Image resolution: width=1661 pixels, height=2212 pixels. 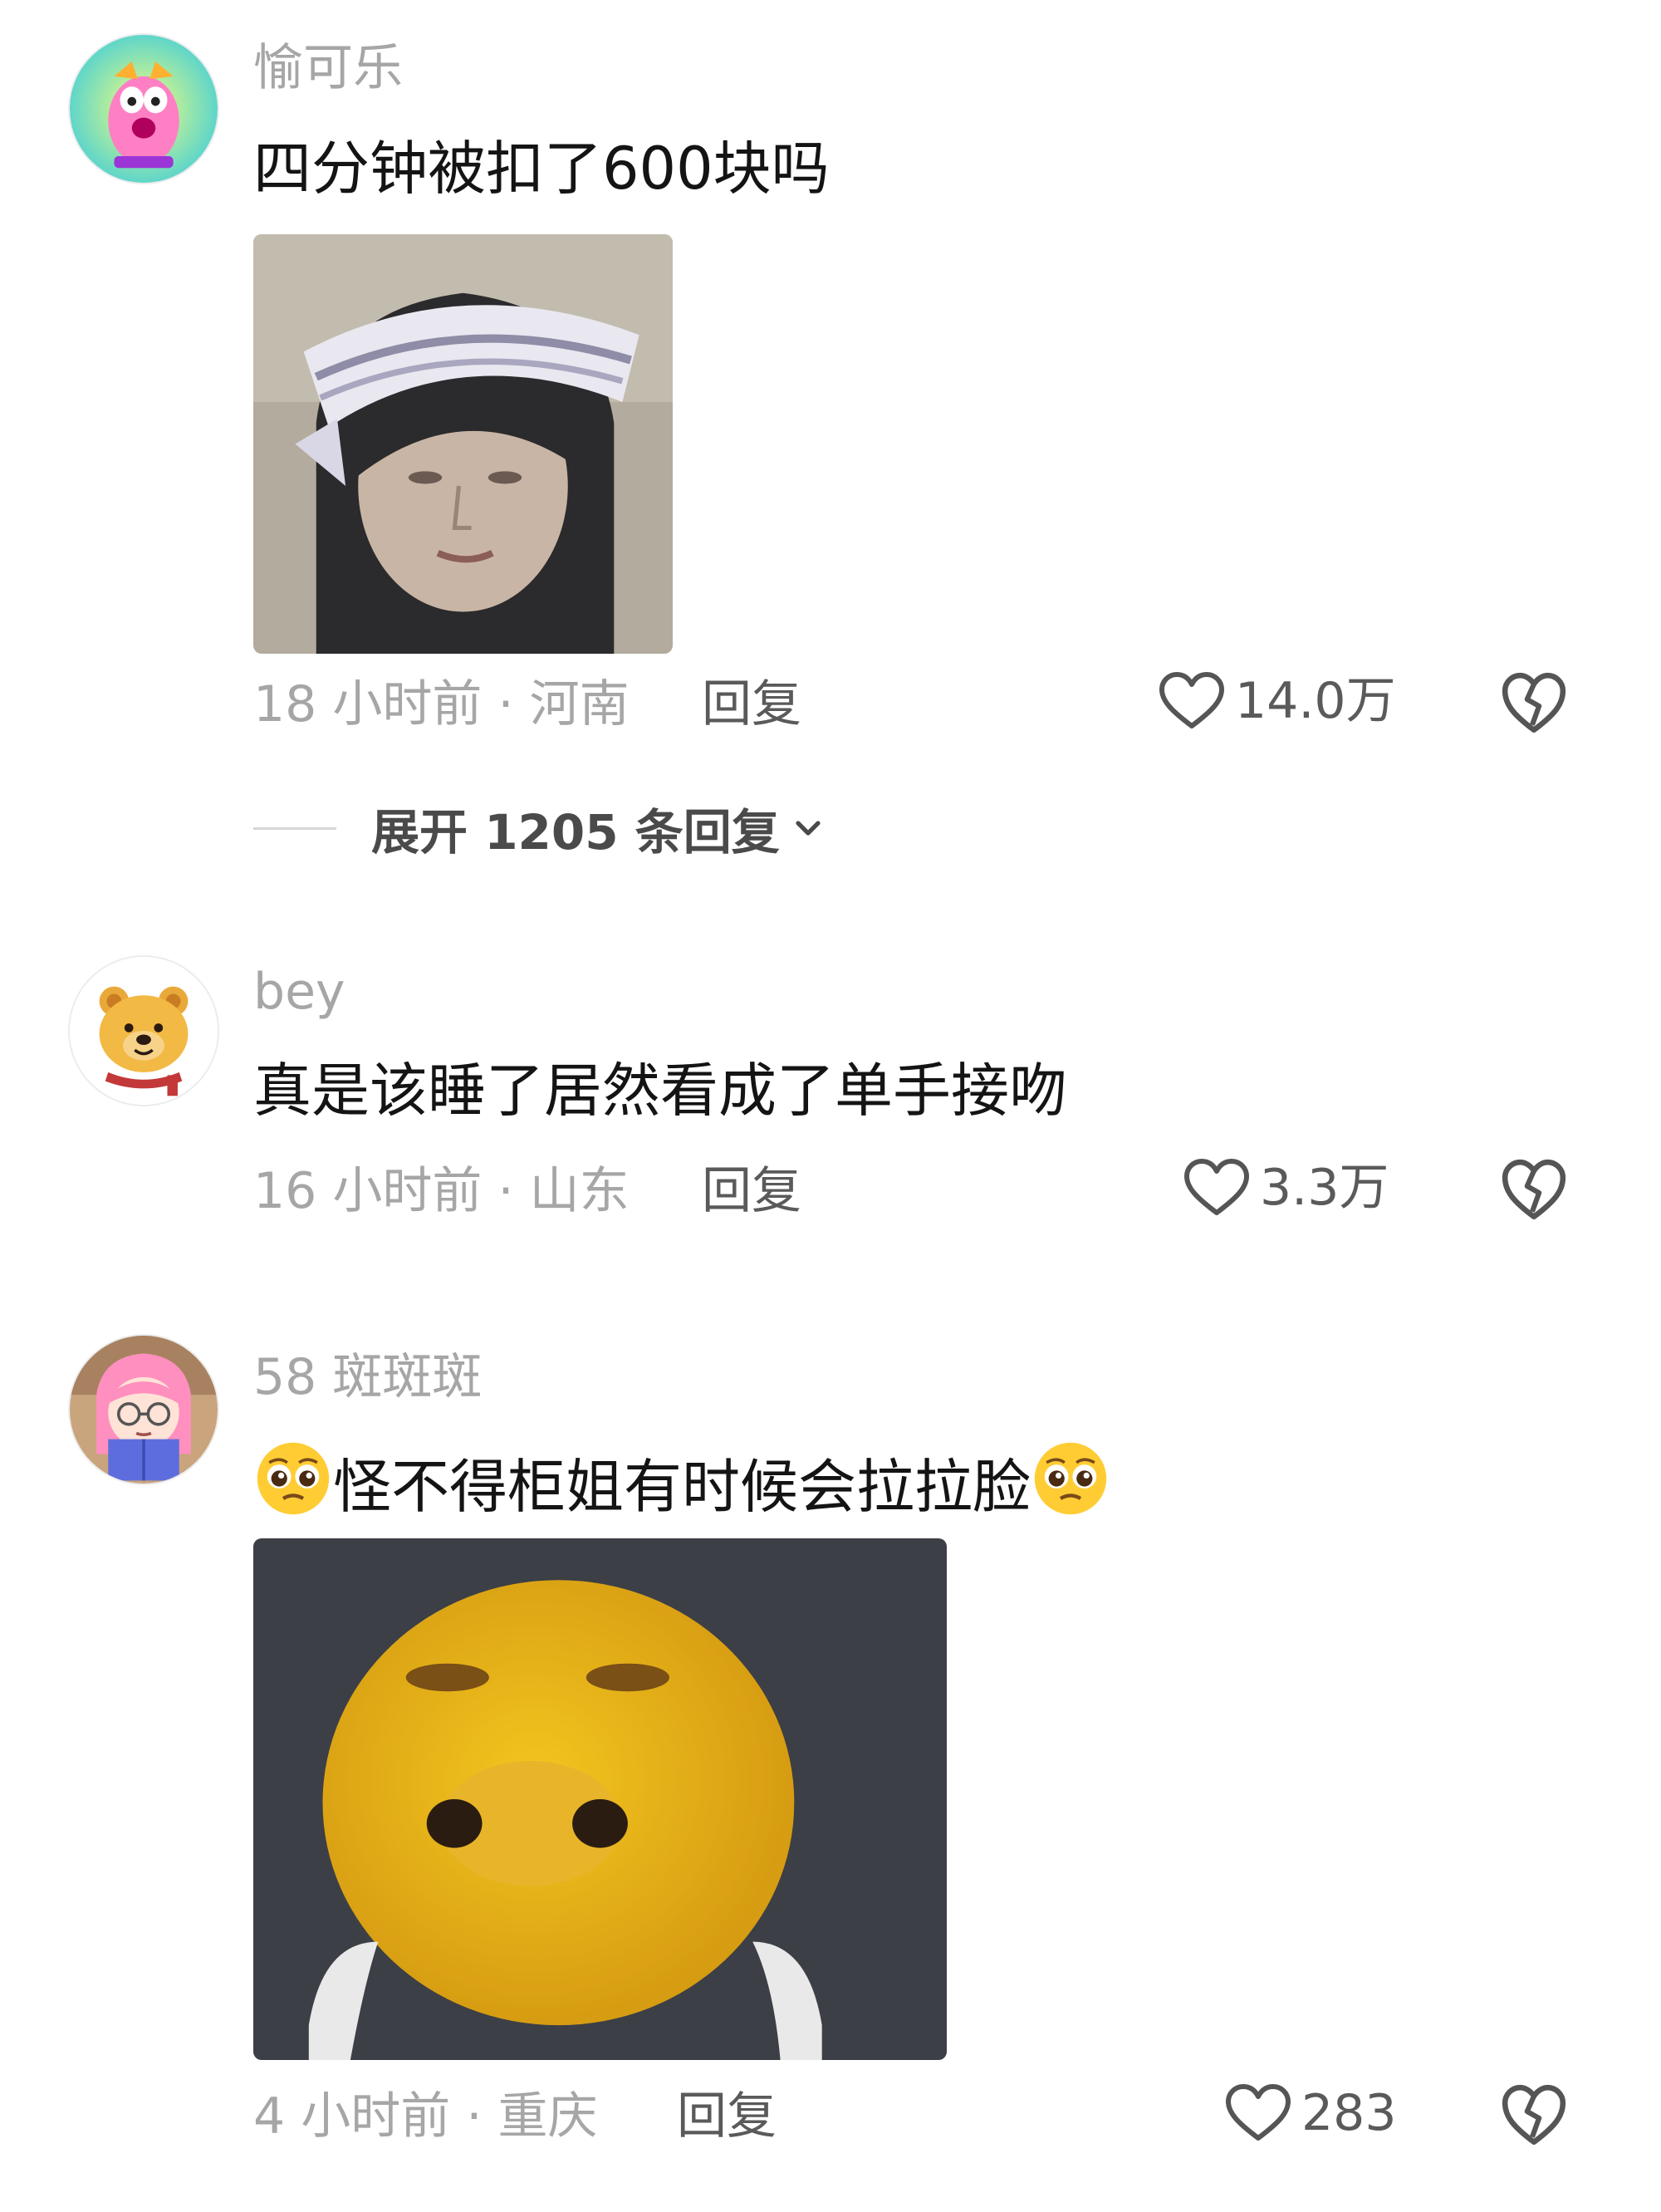 I want to click on like-button: 14.0万, so click(x=1277, y=701).